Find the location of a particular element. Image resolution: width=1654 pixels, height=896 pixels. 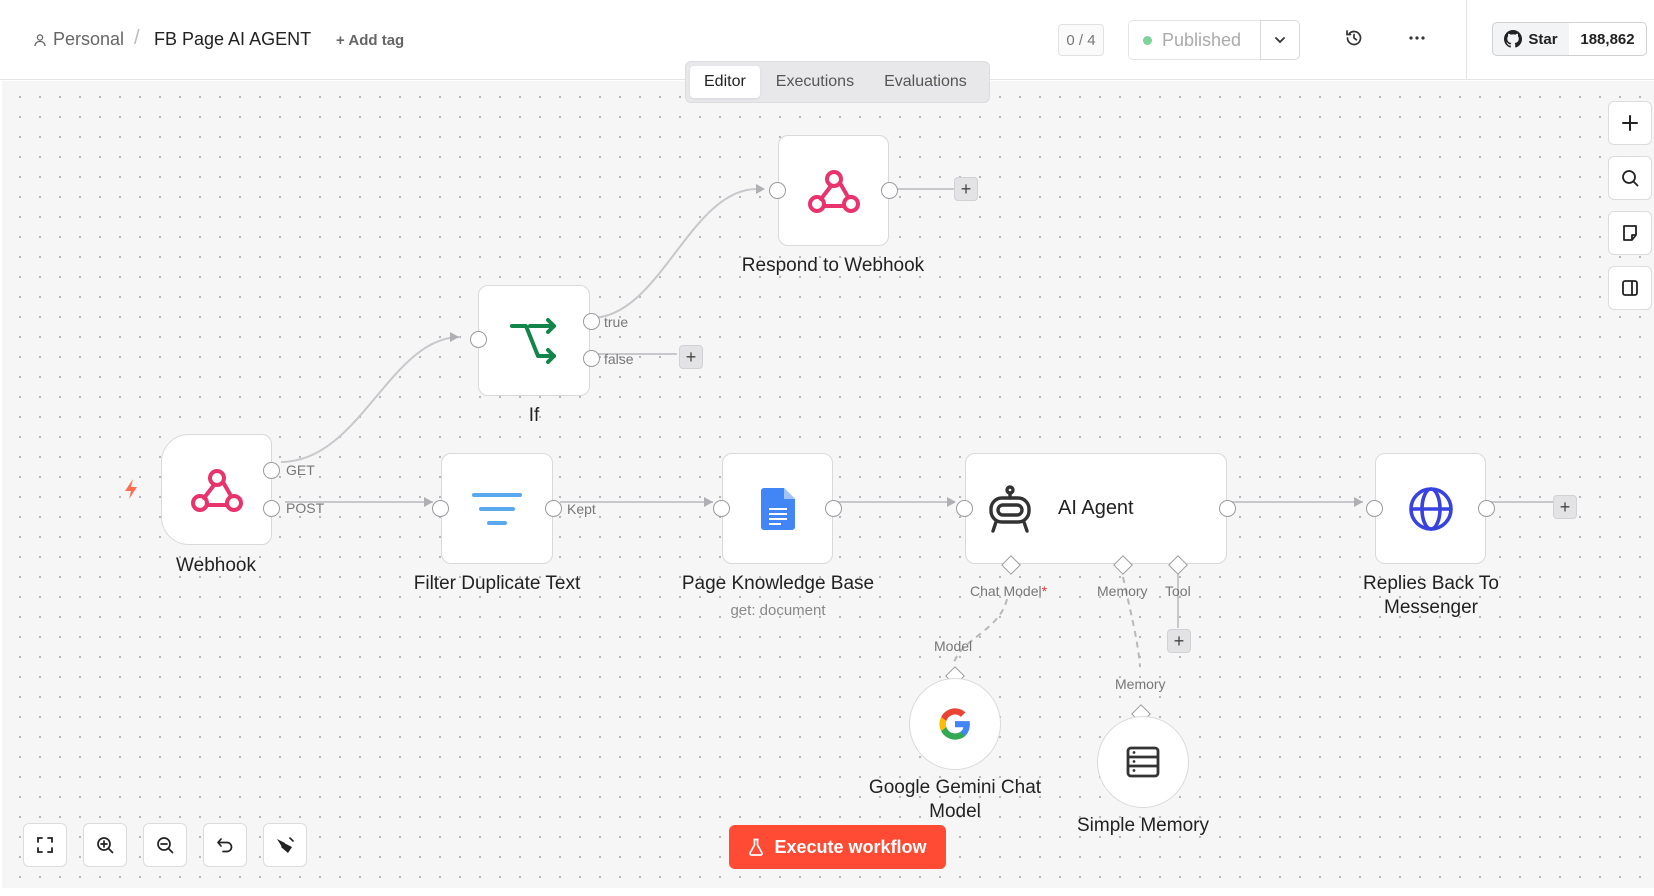

database-icon is located at coordinates (1143, 762).